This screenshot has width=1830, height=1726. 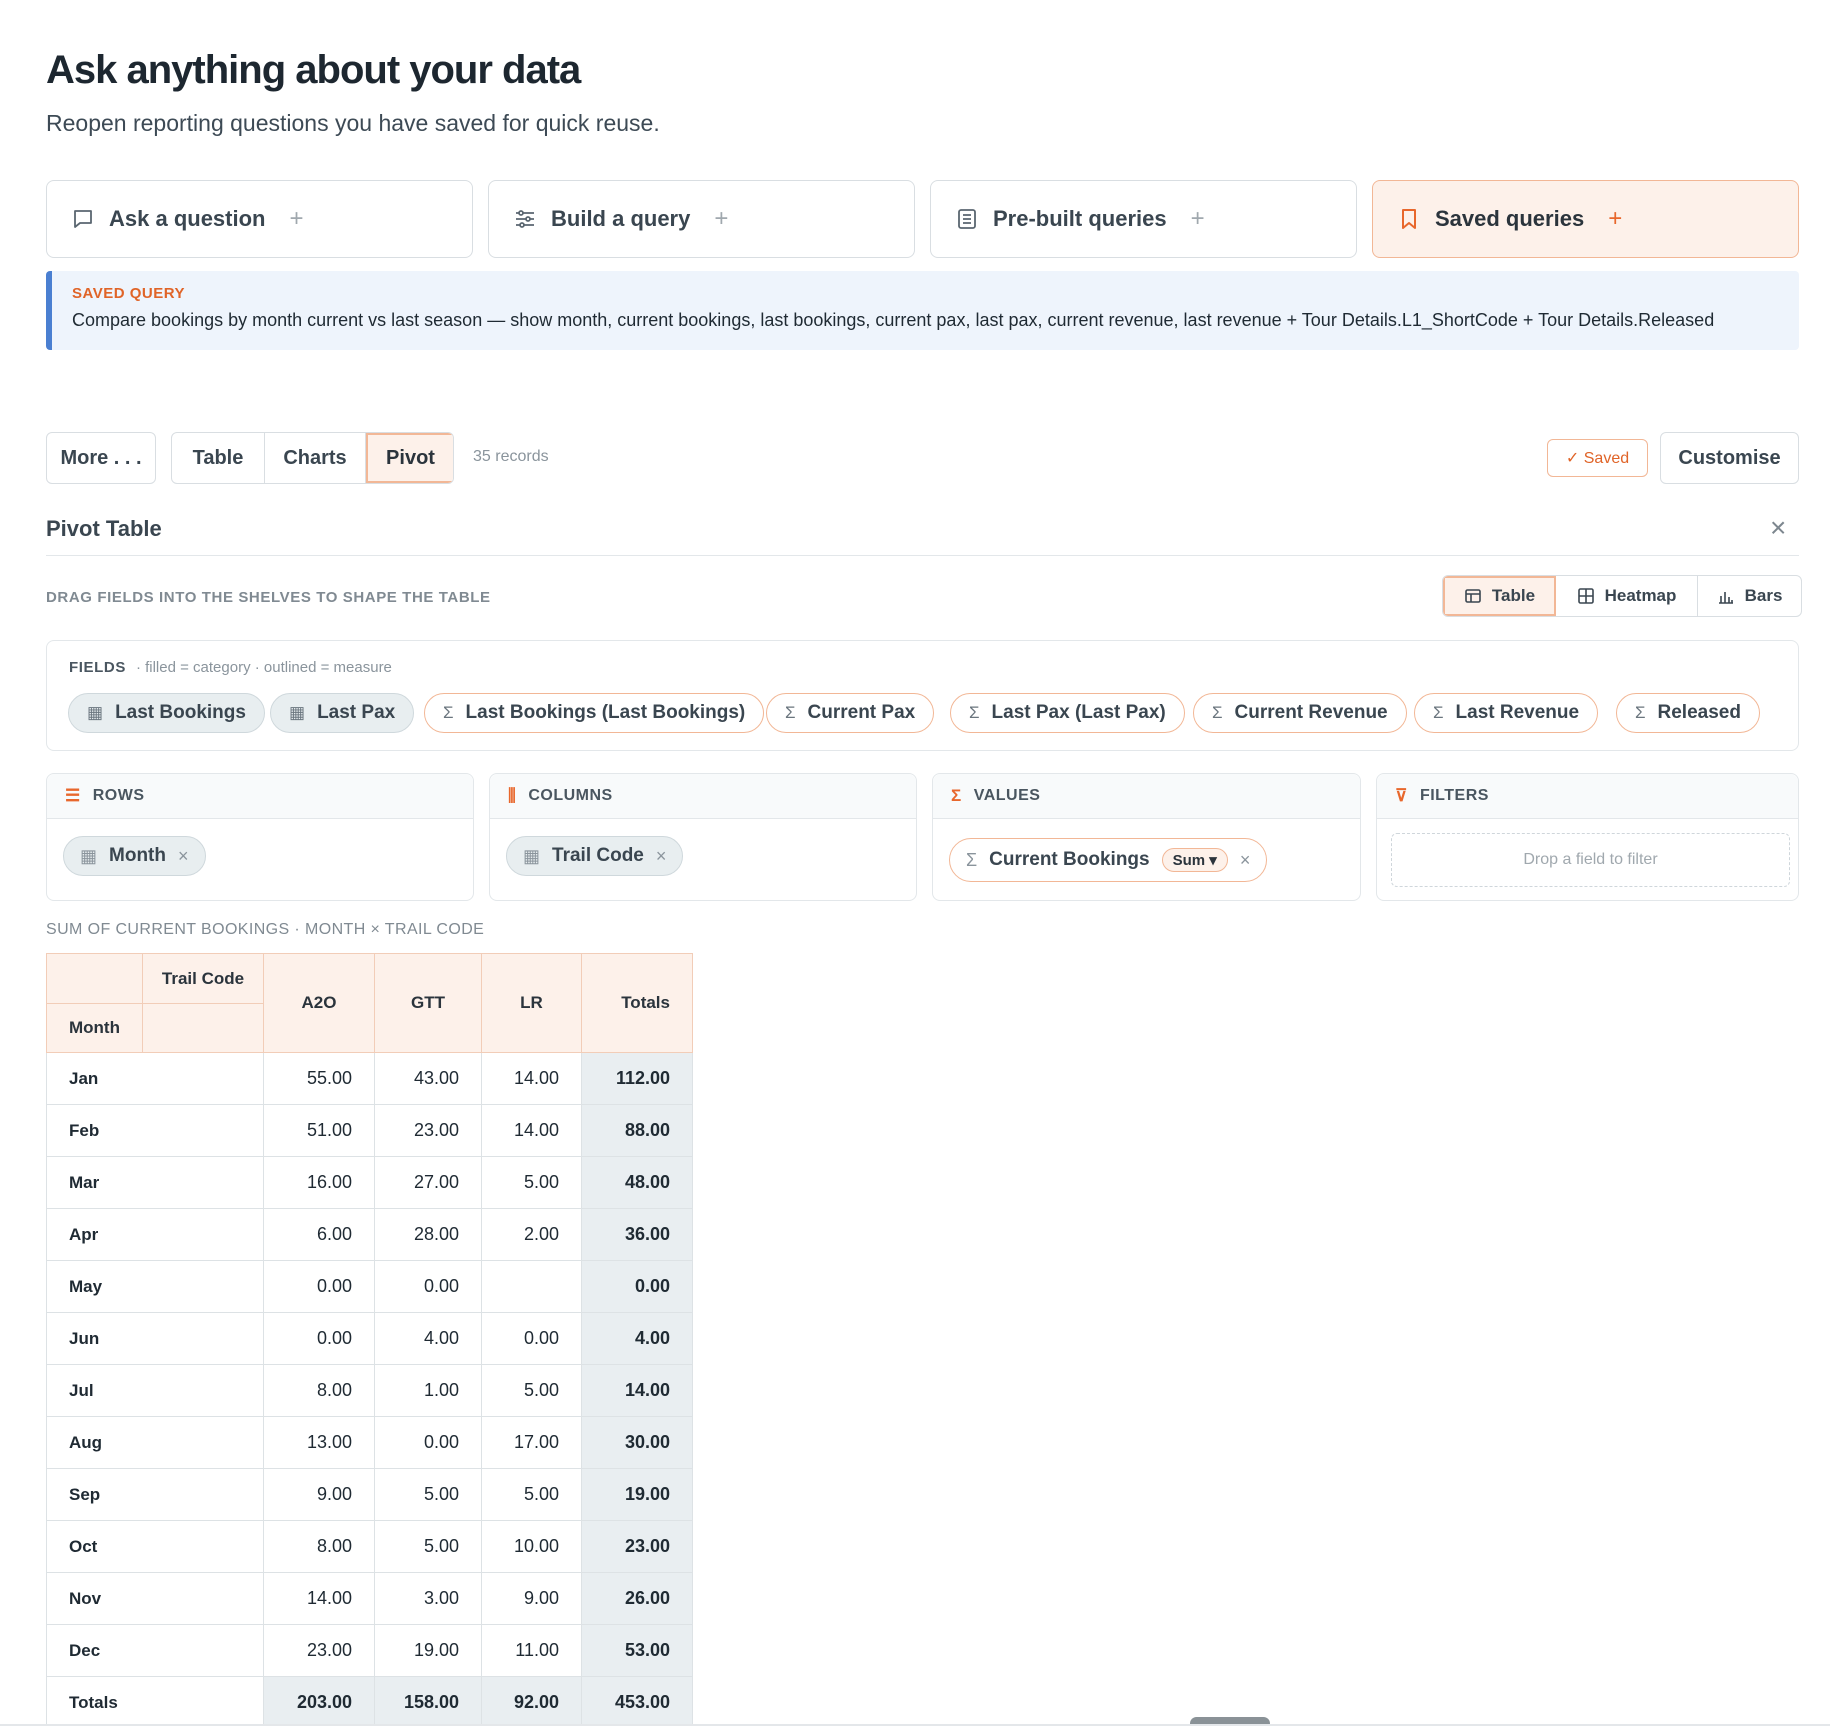 What do you see at coordinates (155, 1546) in the screenshot?
I see `row-label: Oct` at bounding box center [155, 1546].